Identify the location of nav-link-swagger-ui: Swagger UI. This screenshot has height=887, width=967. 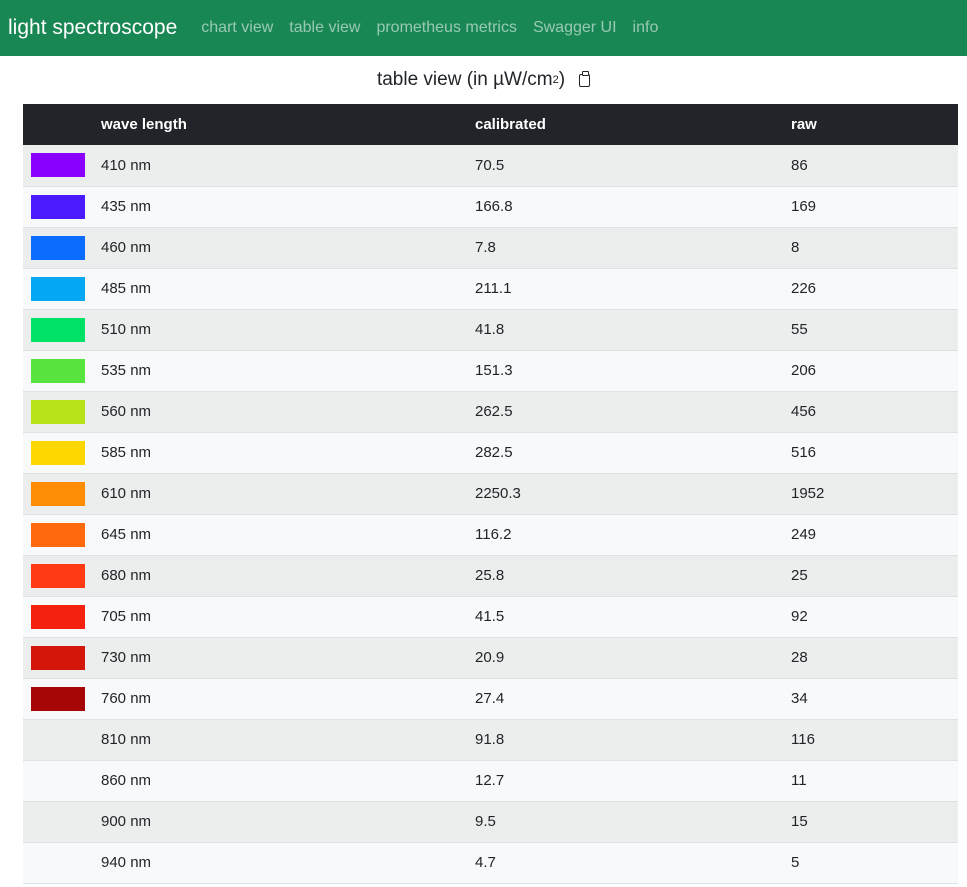
(575, 28).